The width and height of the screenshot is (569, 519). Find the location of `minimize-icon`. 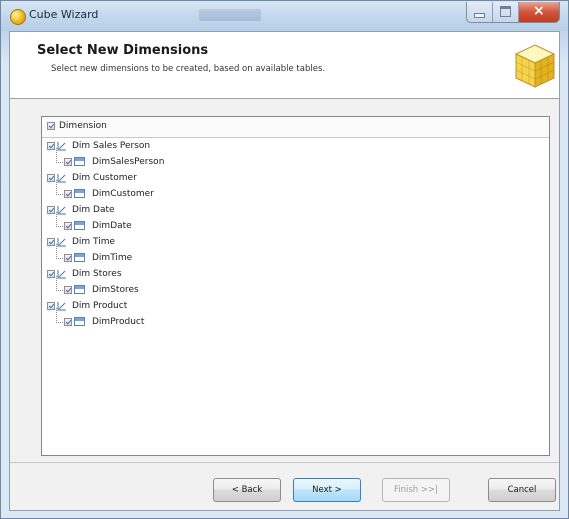

minimize-icon is located at coordinates (479, 15).